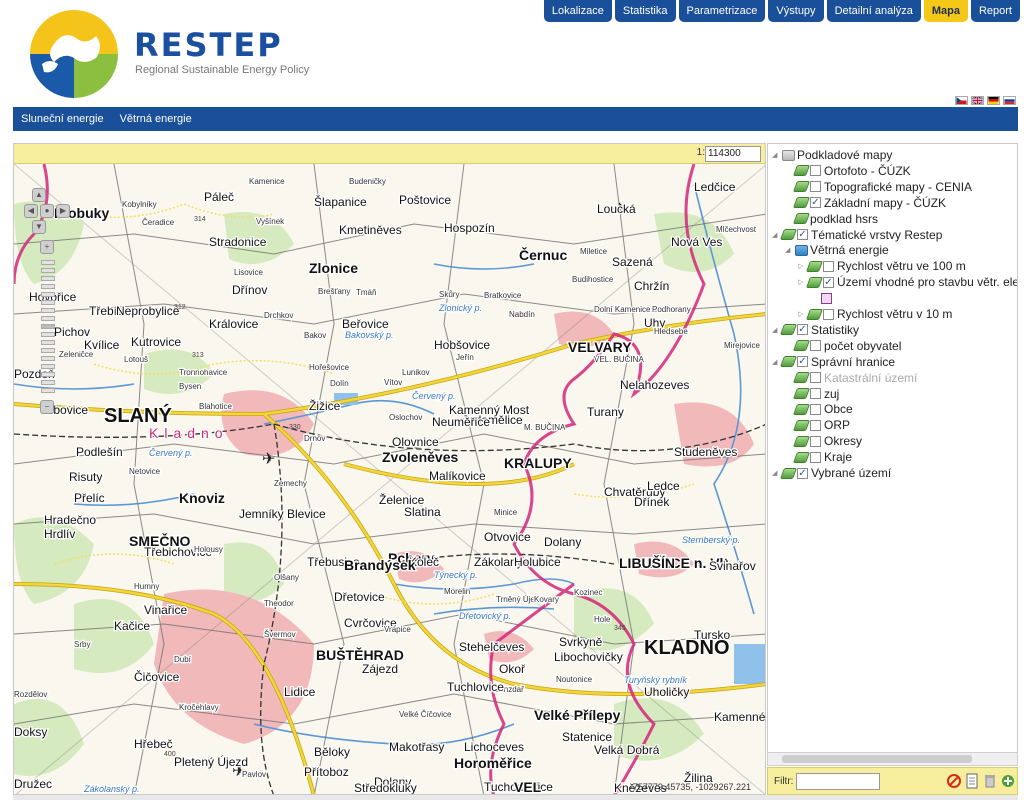 This screenshot has width=1024, height=800. I want to click on scrollbar-thumb, so click(877, 759).